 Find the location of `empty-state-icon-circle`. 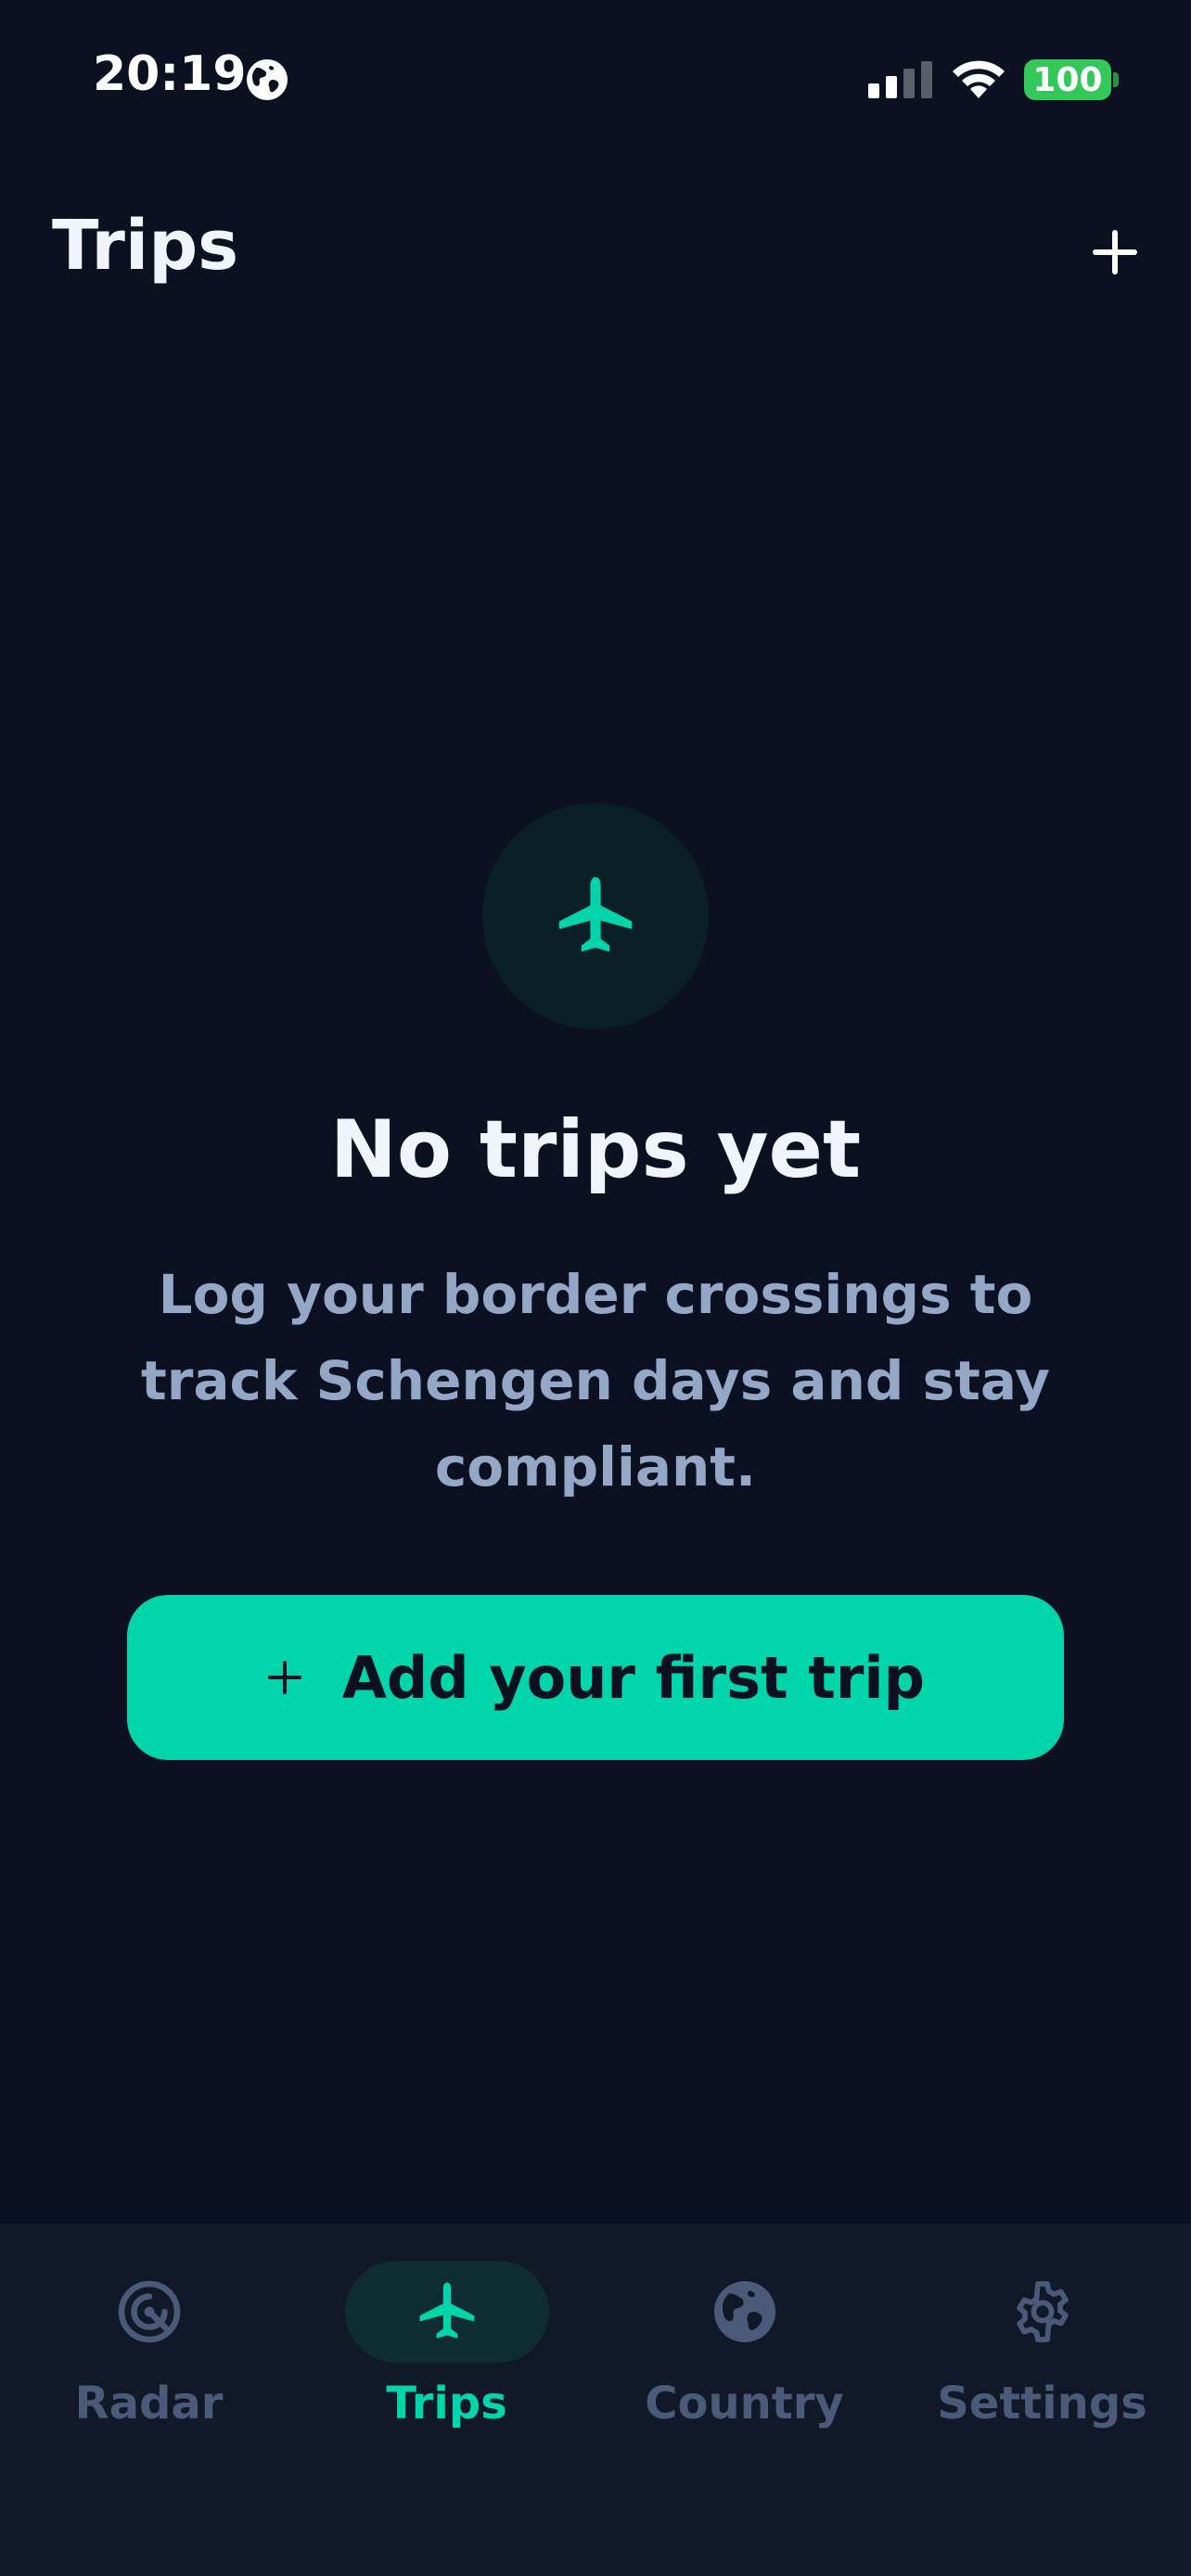

empty-state-icon-circle is located at coordinates (595, 916).